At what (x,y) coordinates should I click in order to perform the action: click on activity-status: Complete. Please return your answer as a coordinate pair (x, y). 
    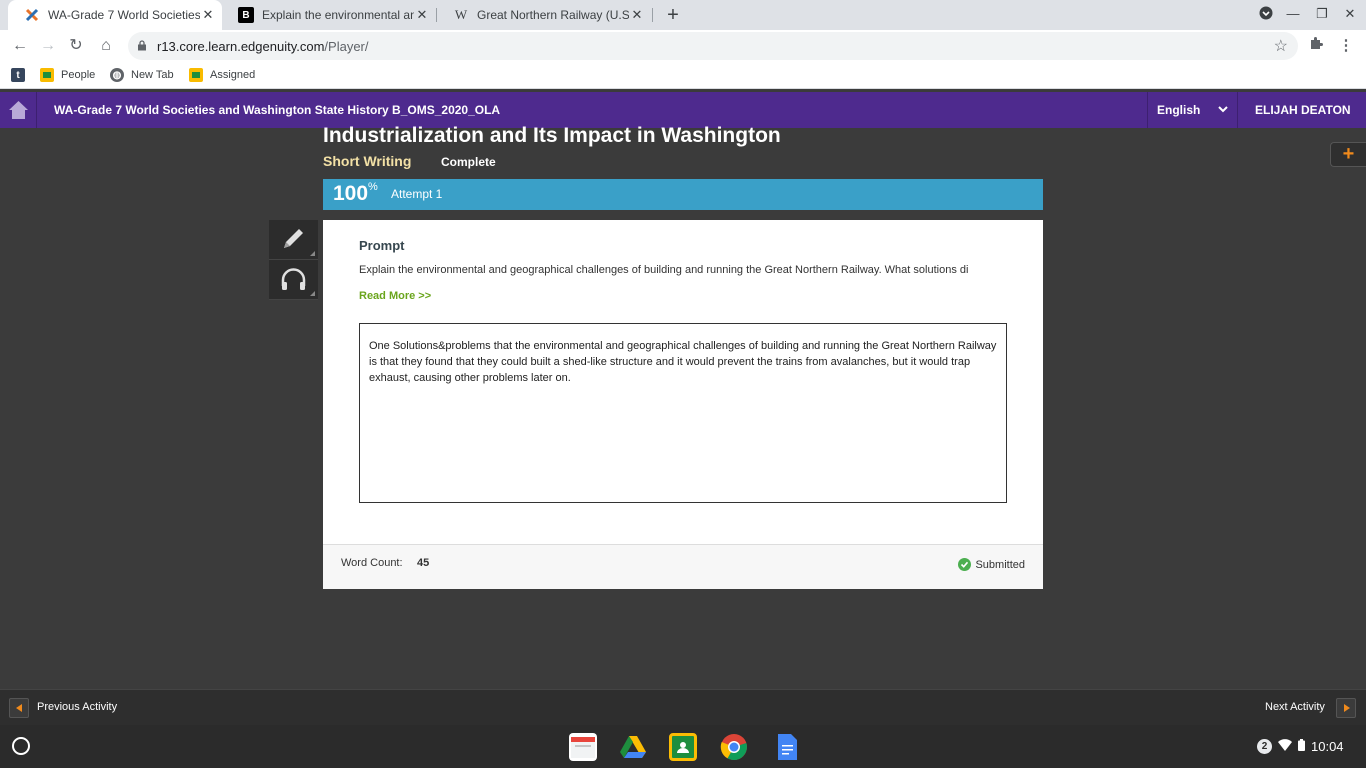
    Looking at the image, I should click on (468, 162).